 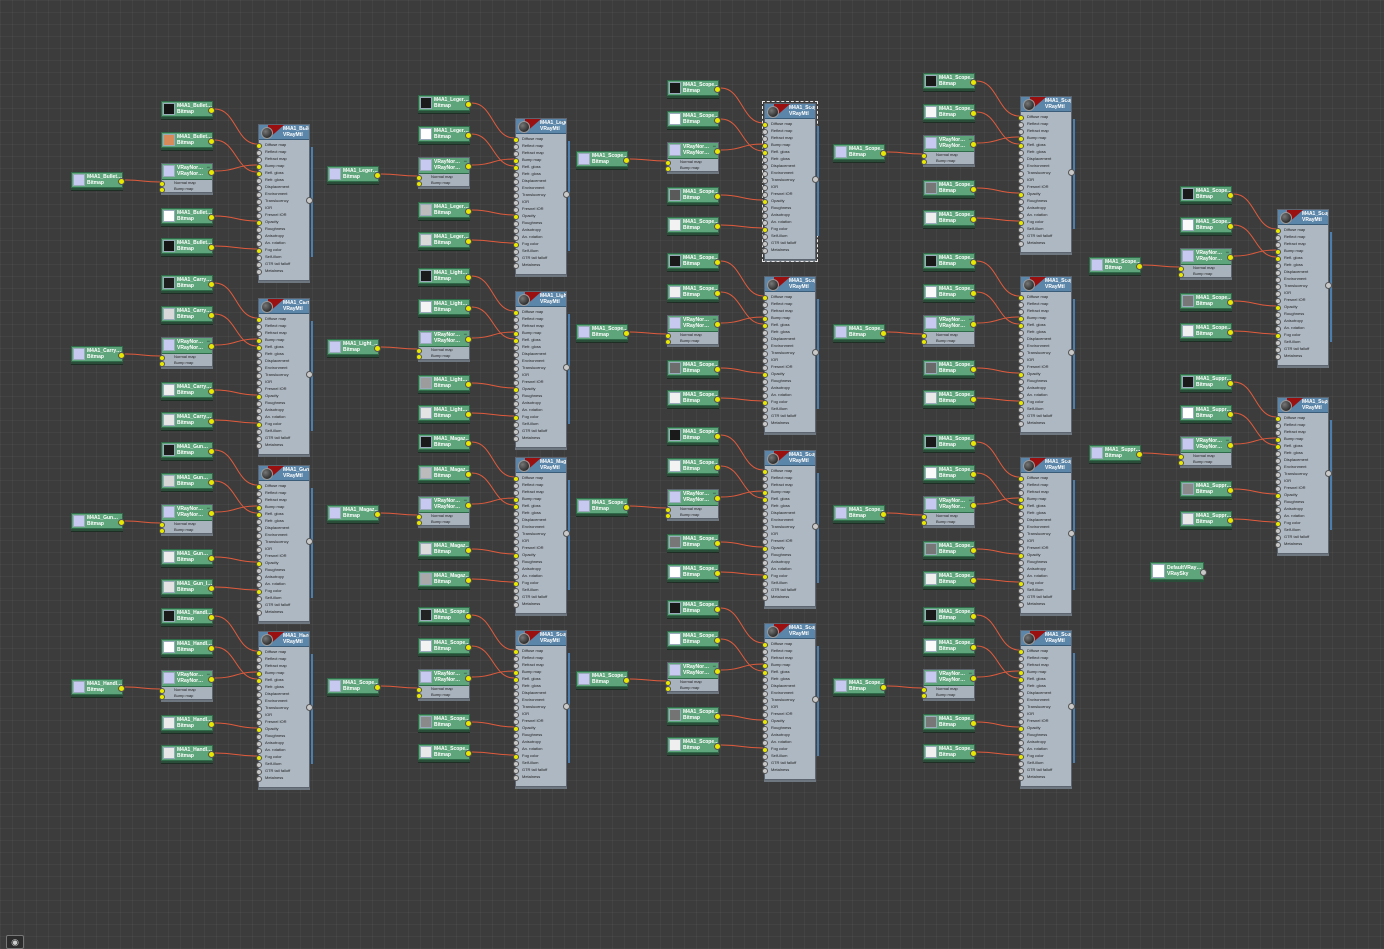 What do you see at coordinates (693, 498) in the screenshot?
I see `normal-map-header: VRayNor… VRayNor… −` at bounding box center [693, 498].